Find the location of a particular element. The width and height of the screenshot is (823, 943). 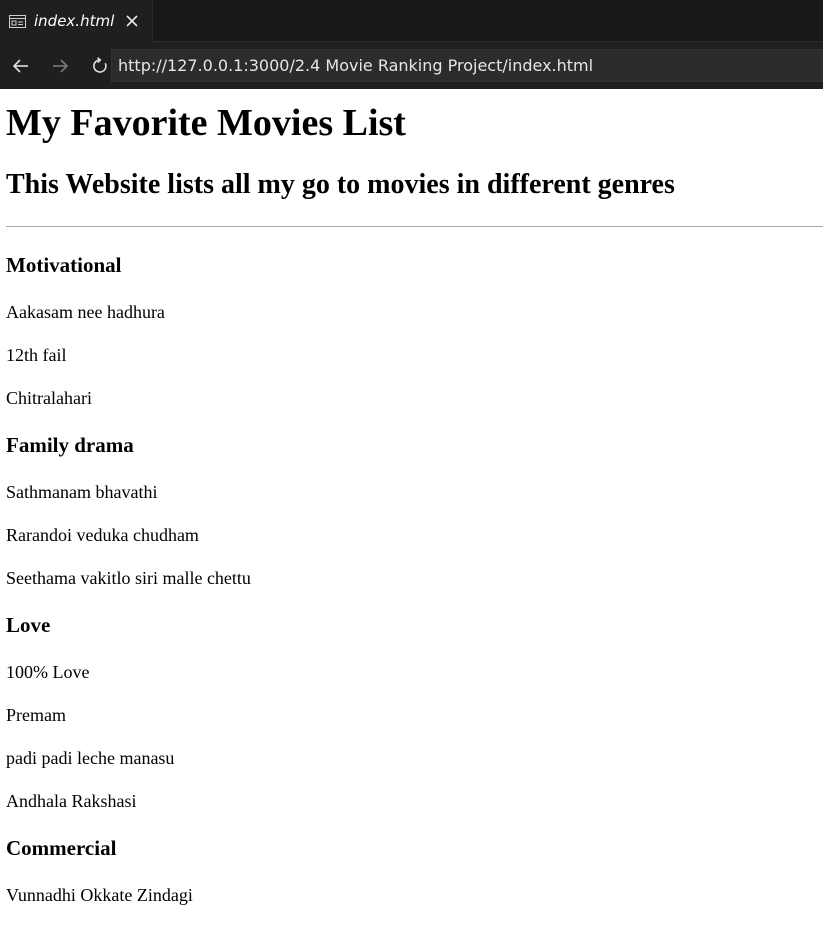

page-icon is located at coordinates (17, 21).